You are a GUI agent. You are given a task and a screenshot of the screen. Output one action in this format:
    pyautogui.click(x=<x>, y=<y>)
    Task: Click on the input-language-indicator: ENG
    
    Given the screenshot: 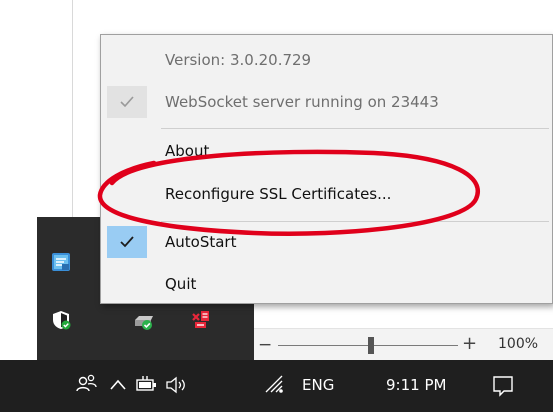 What is the action you would take?
    pyautogui.click(x=318, y=385)
    